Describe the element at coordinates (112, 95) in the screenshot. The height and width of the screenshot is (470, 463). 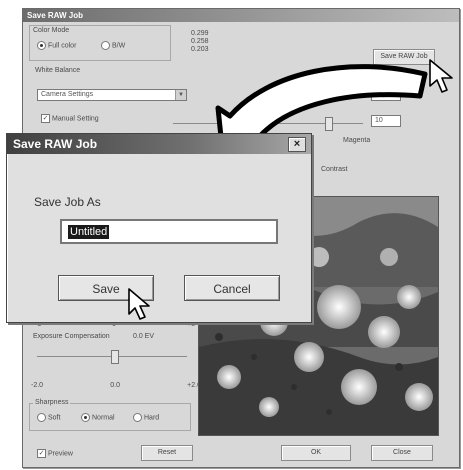
I see `white-balance-select: Camera Settings ▼` at that location.